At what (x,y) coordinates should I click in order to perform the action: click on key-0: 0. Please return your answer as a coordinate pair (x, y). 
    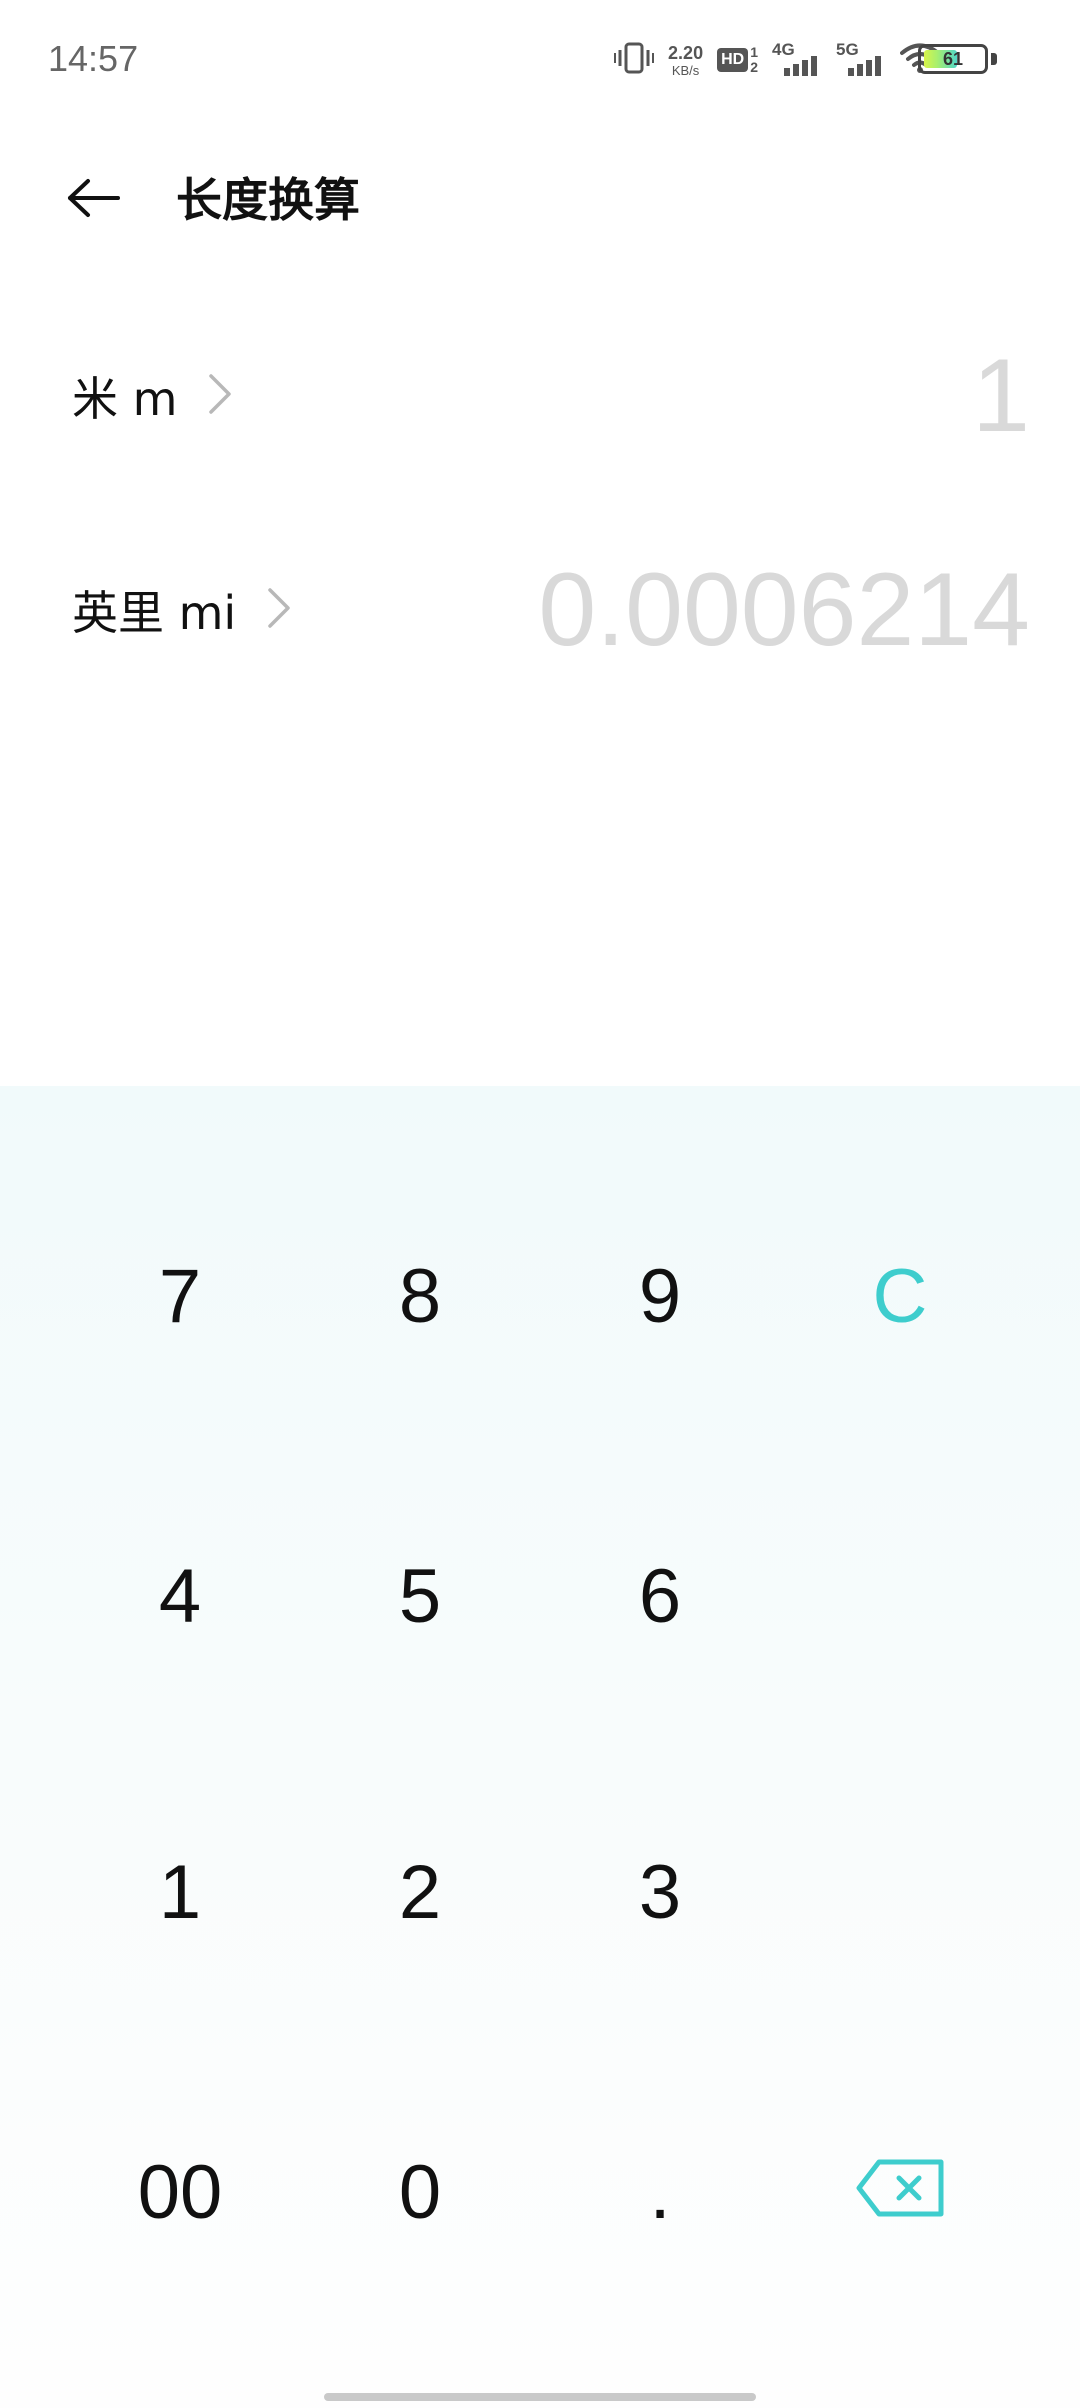
    Looking at the image, I should click on (420, 2192).